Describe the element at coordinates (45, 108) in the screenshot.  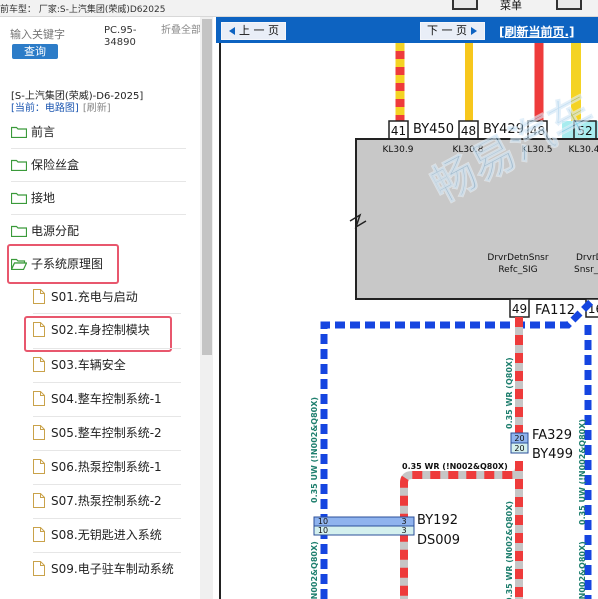
I see `current-view-label: [当前：电路图]` at that location.